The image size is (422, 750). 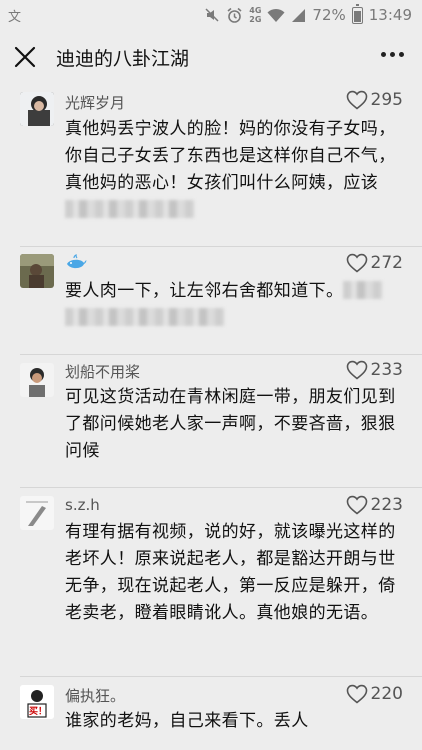 I want to click on comment-author: 划船不用桨, so click(x=102, y=371).